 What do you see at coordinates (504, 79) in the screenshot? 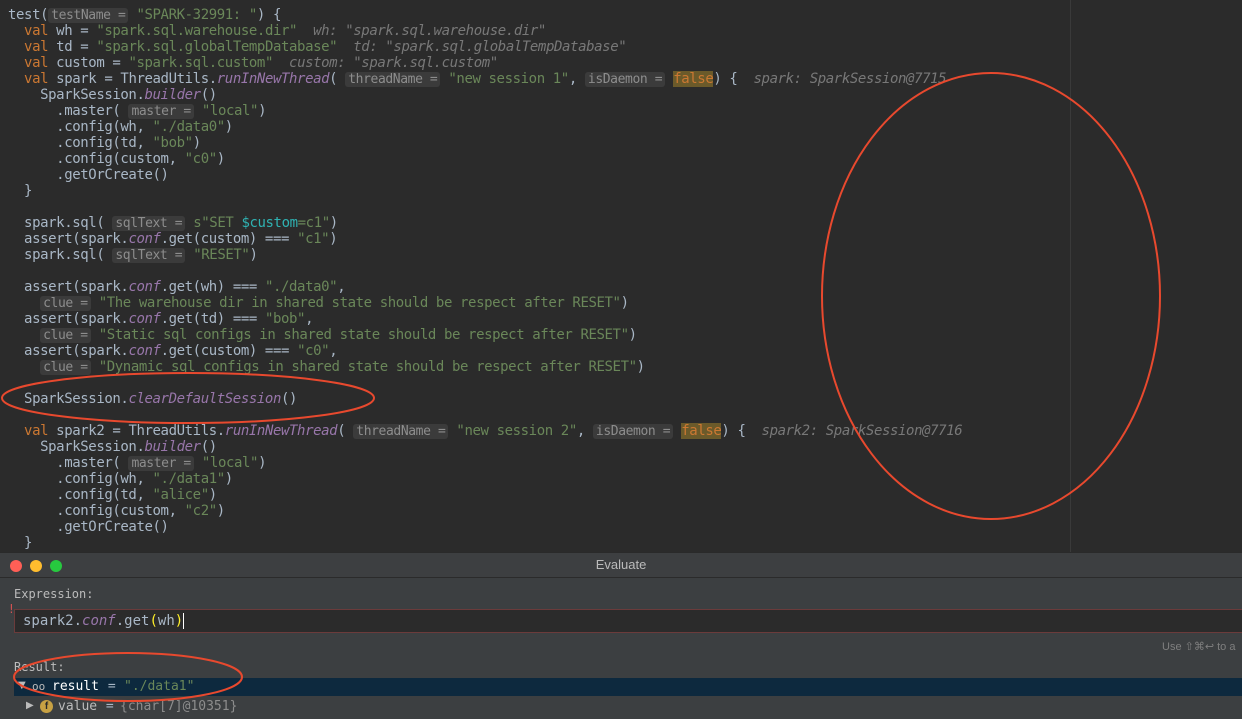
I see `code-token: "new session 1"` at bounding box center [504, 79].